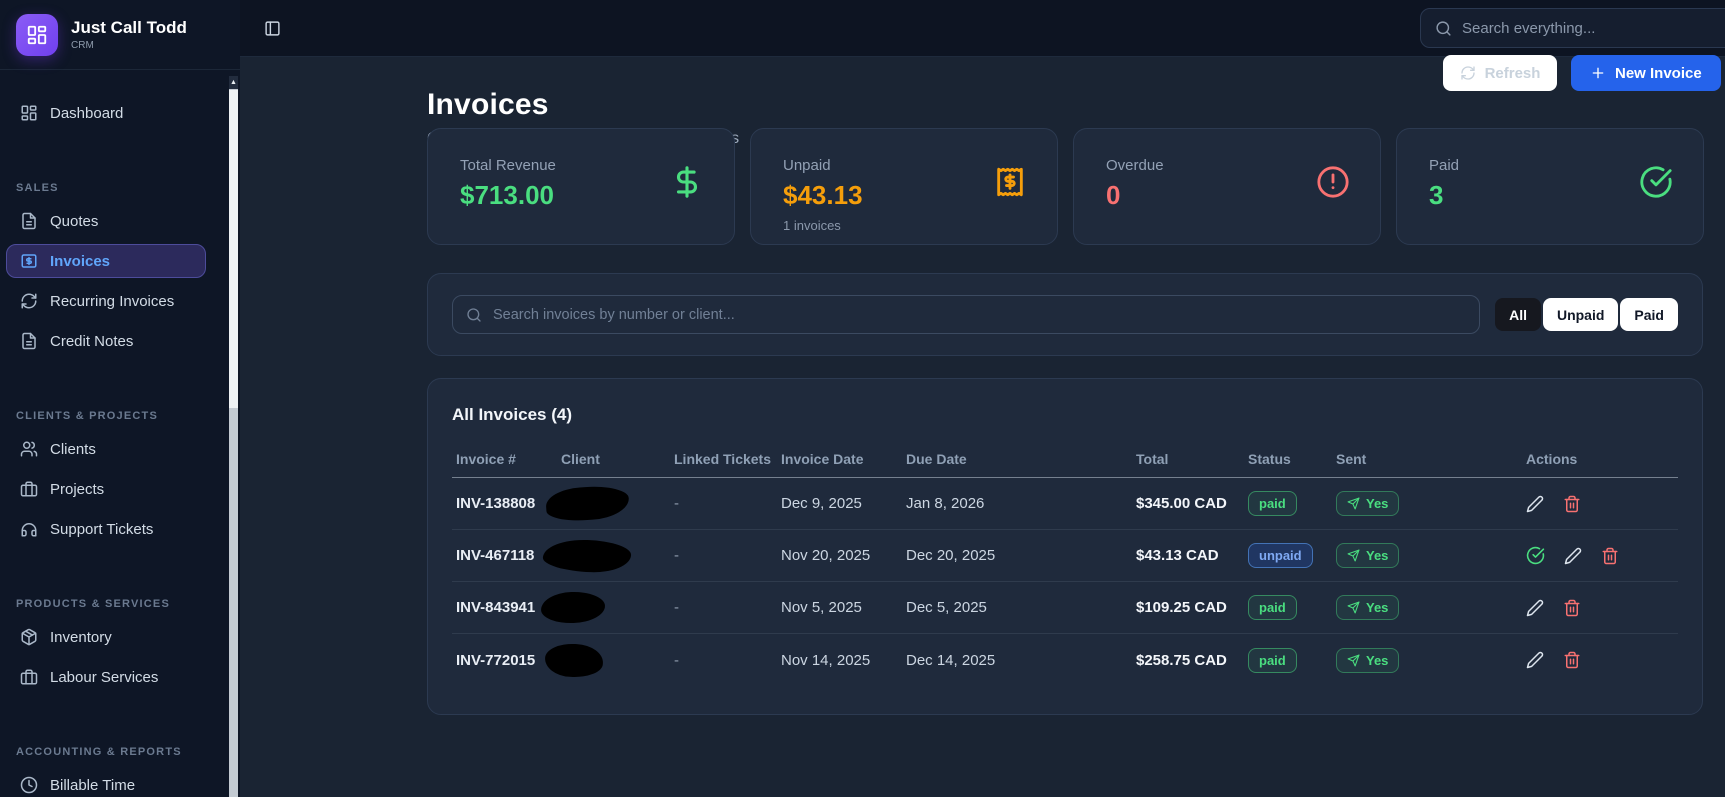 The image size is (1725, 797). What do you see at coordinates (29, 529) in the screenshot?
I see `headphones-icon` at bounding box center [29, 529].